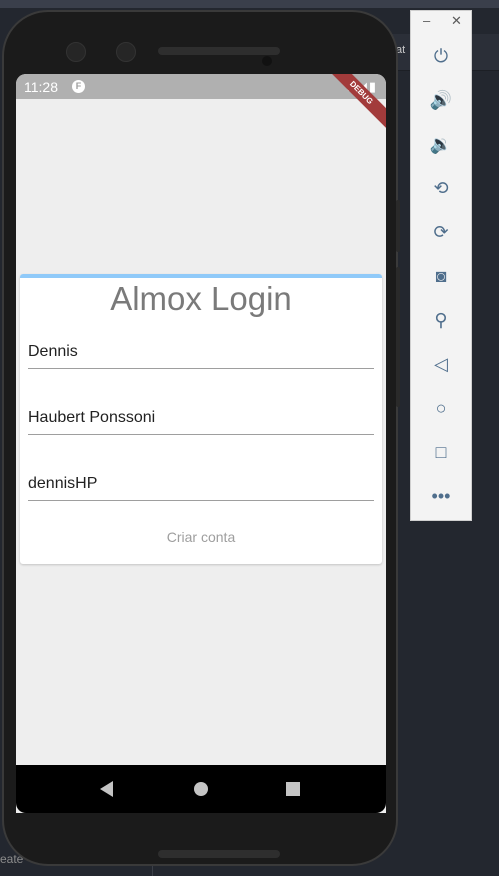  Describe the element at coordinates (441, 144) in the screenshot. I see `volume-down-icon: 🔉` at that location.